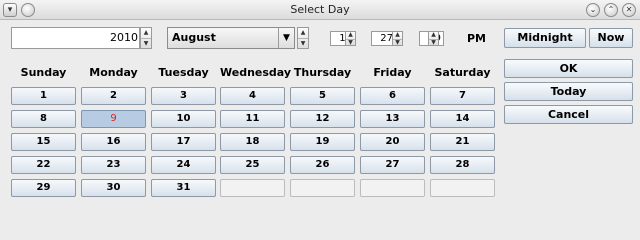  What do you see at coordinates (392, 96) in the screenshot?
I see `day-cell: 6` at bounding box center [392, 96].